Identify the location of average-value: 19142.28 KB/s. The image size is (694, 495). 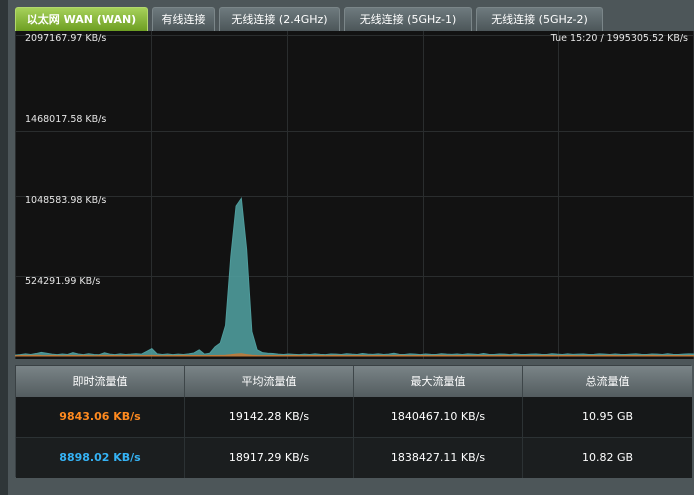
(269, 417).